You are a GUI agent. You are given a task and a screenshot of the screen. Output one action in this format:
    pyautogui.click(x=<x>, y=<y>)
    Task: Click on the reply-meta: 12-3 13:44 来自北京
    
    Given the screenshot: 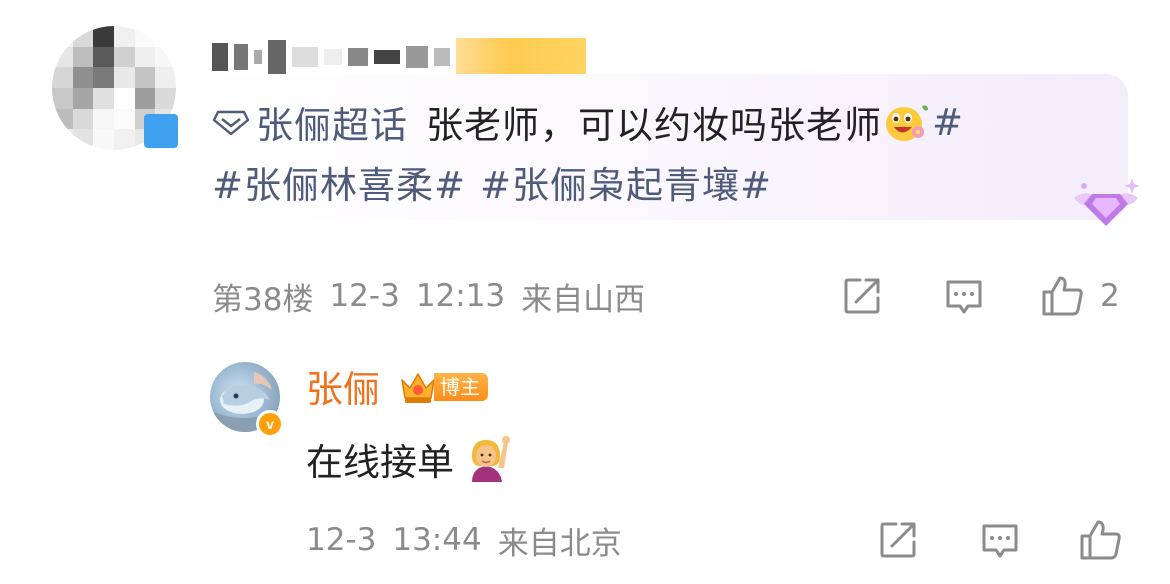 What is the action you would take?
    pyautogui.click(x=464, y=540)
    